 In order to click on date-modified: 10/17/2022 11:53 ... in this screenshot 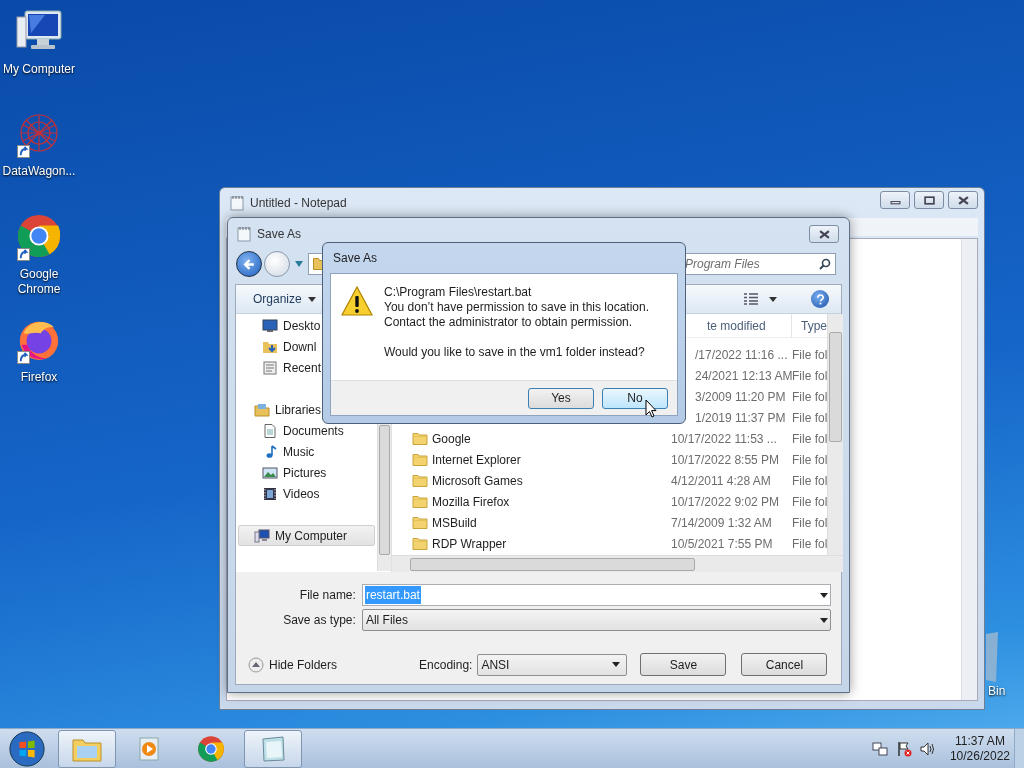, I will do `click(724, 439)`.